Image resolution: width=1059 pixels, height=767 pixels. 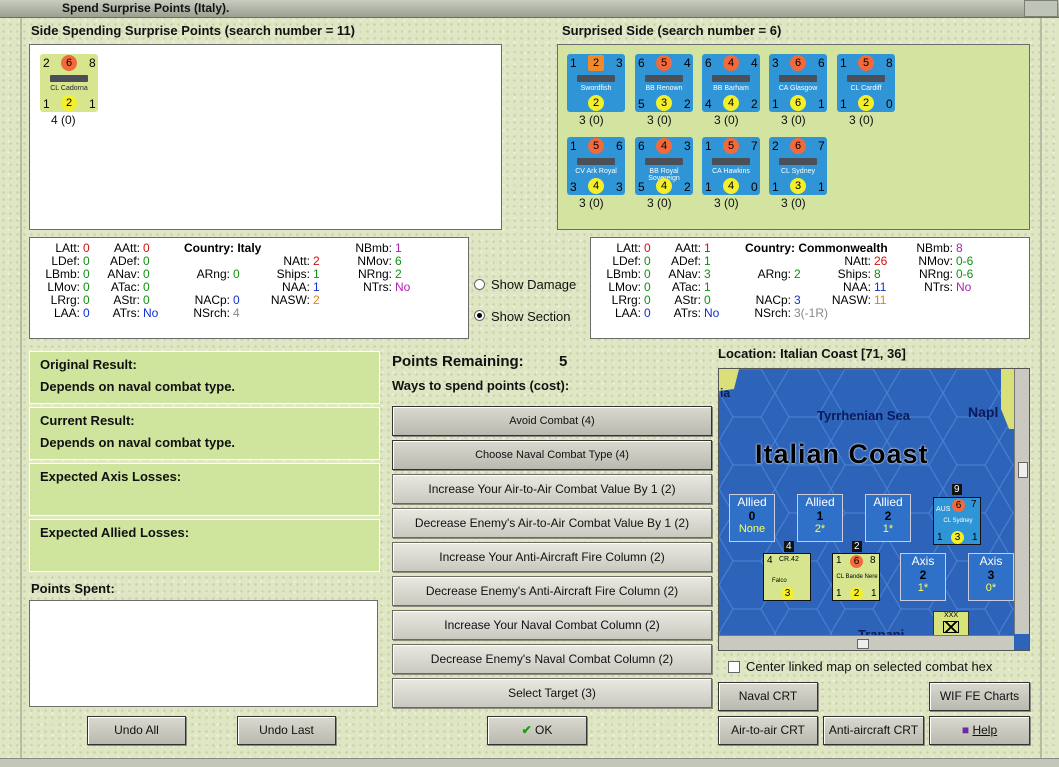 I want to click on action-button-8: Decrease Enemy's Naval Combat Column (2), so click(x=552, y=659).